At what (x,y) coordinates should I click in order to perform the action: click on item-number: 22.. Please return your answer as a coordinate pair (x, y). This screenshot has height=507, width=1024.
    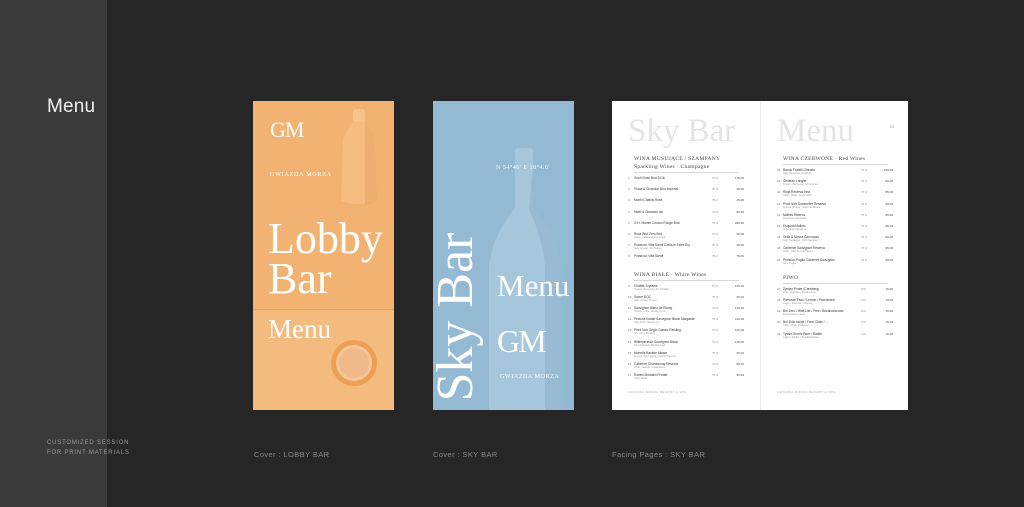
    Looking at the image, I should click on (779, 214).